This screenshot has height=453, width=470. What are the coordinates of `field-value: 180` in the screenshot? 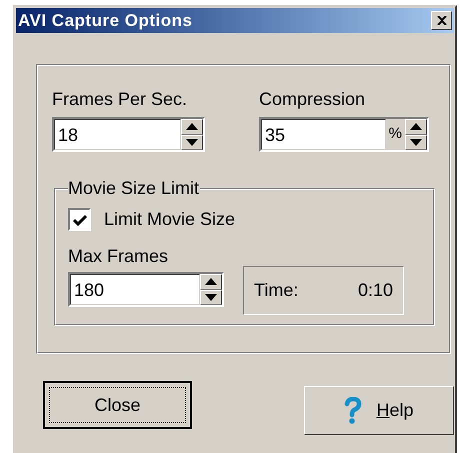 It's located at (135, 289).